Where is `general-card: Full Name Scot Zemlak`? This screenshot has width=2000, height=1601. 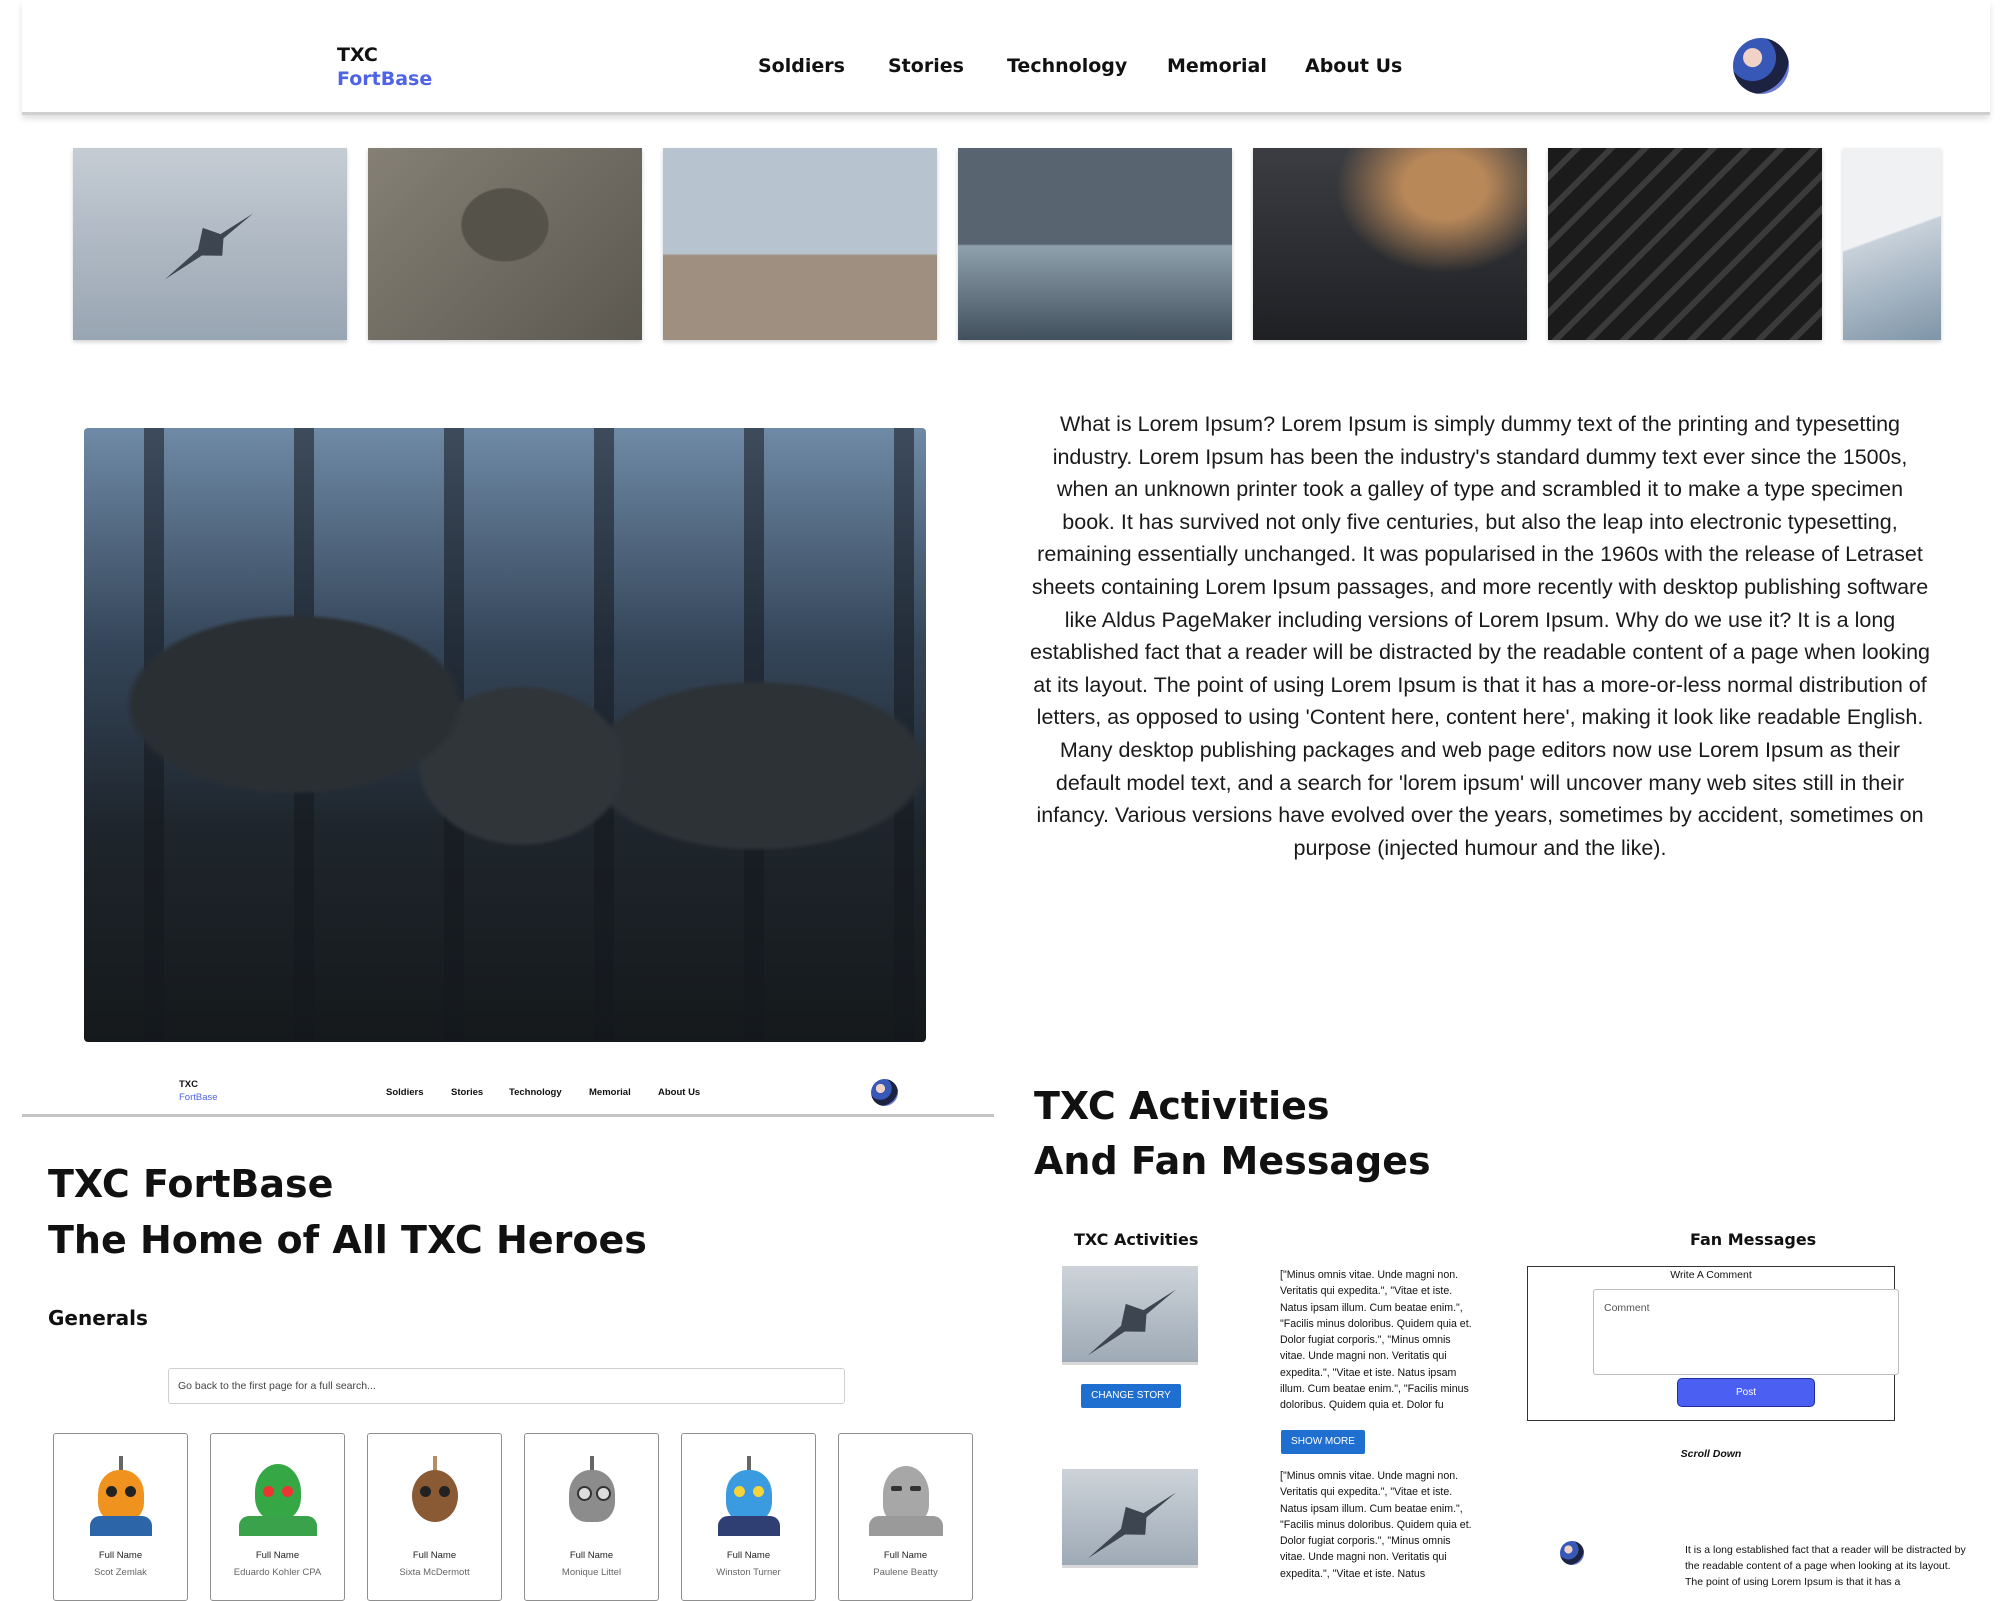 general-card: Full Name Scot Zemlak is located at coordinates (120, 1517).